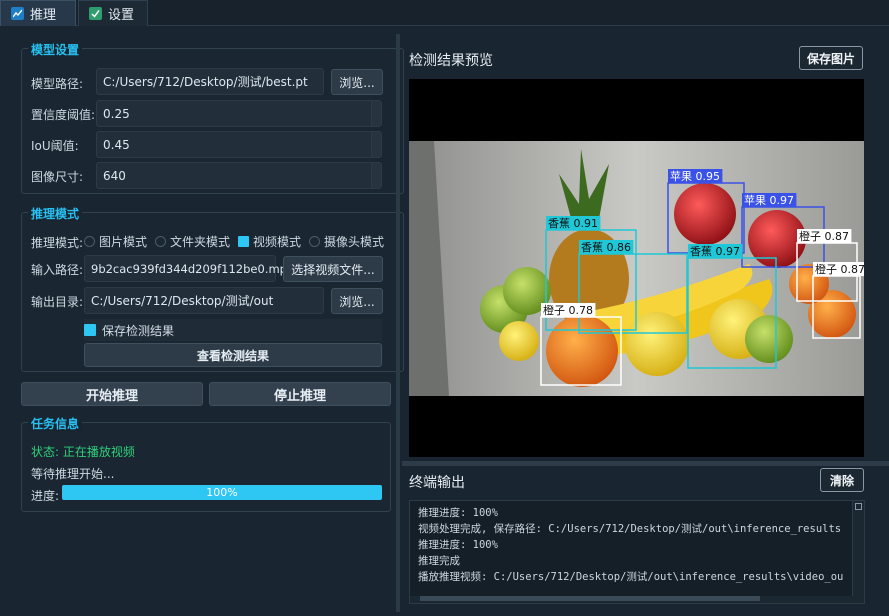  What do you see at coordinates (606, 247) in the screenshot?
I see `detection-label: 香蕉 0.86` at bounding box center [606, 247].